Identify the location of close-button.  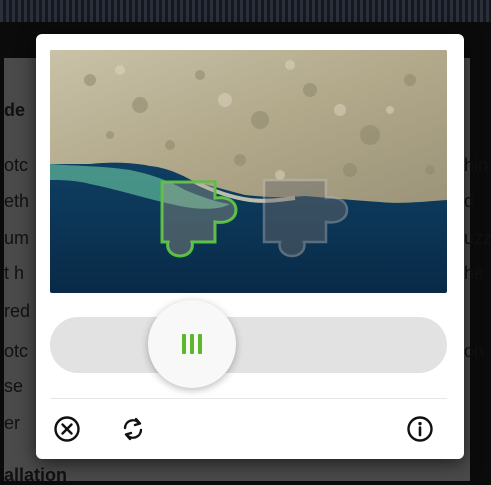
(67, 429).